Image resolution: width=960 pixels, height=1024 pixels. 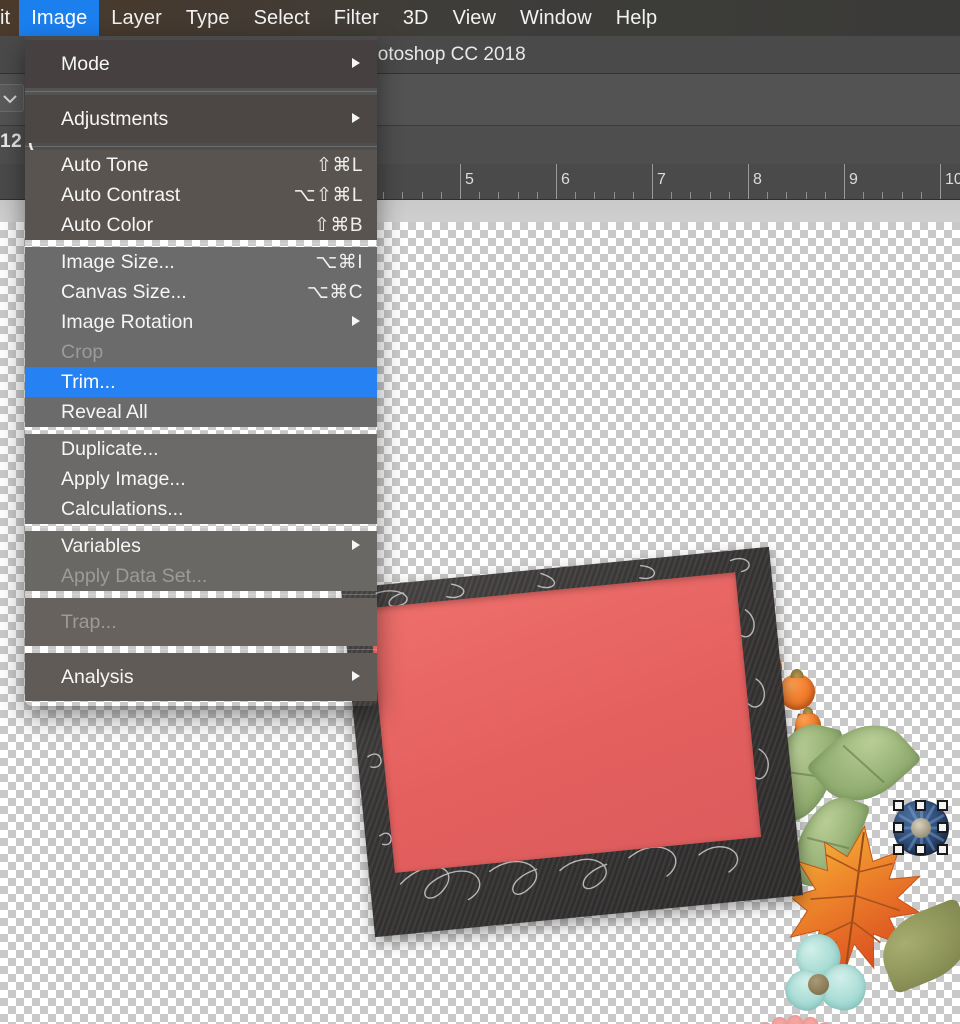 What do you see at coordinates (105, 164) in the screenshot?
I see `menu-item-label: Auto Tone` at bounding box center [105, 164].